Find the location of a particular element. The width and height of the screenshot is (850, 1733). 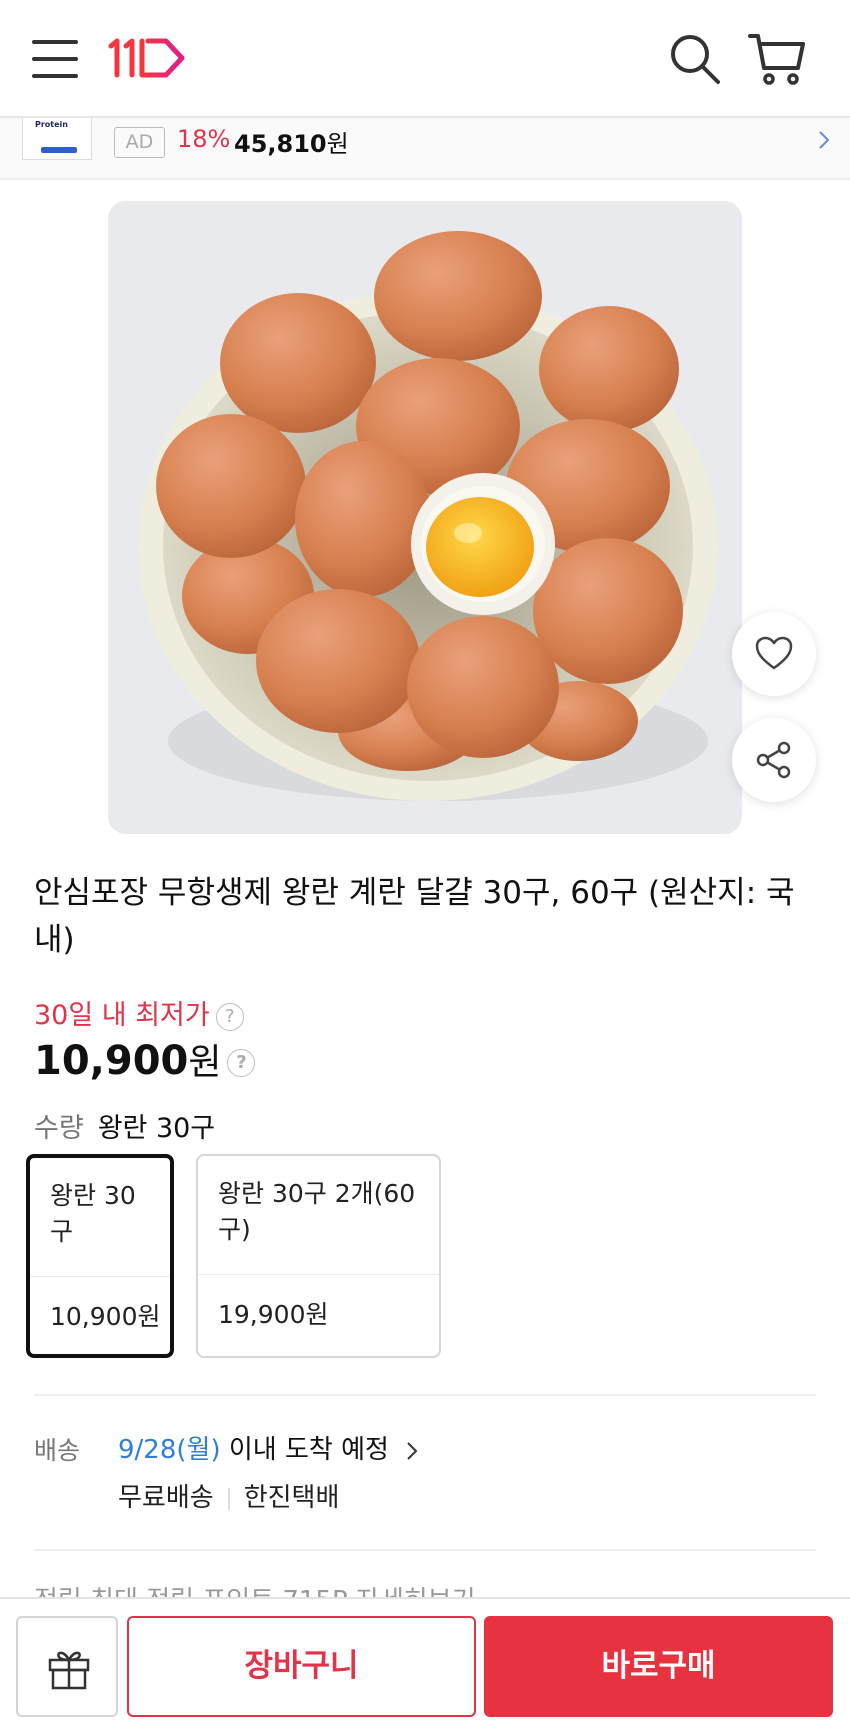

price-currency: 원 is located at coordinates (205, 1062).